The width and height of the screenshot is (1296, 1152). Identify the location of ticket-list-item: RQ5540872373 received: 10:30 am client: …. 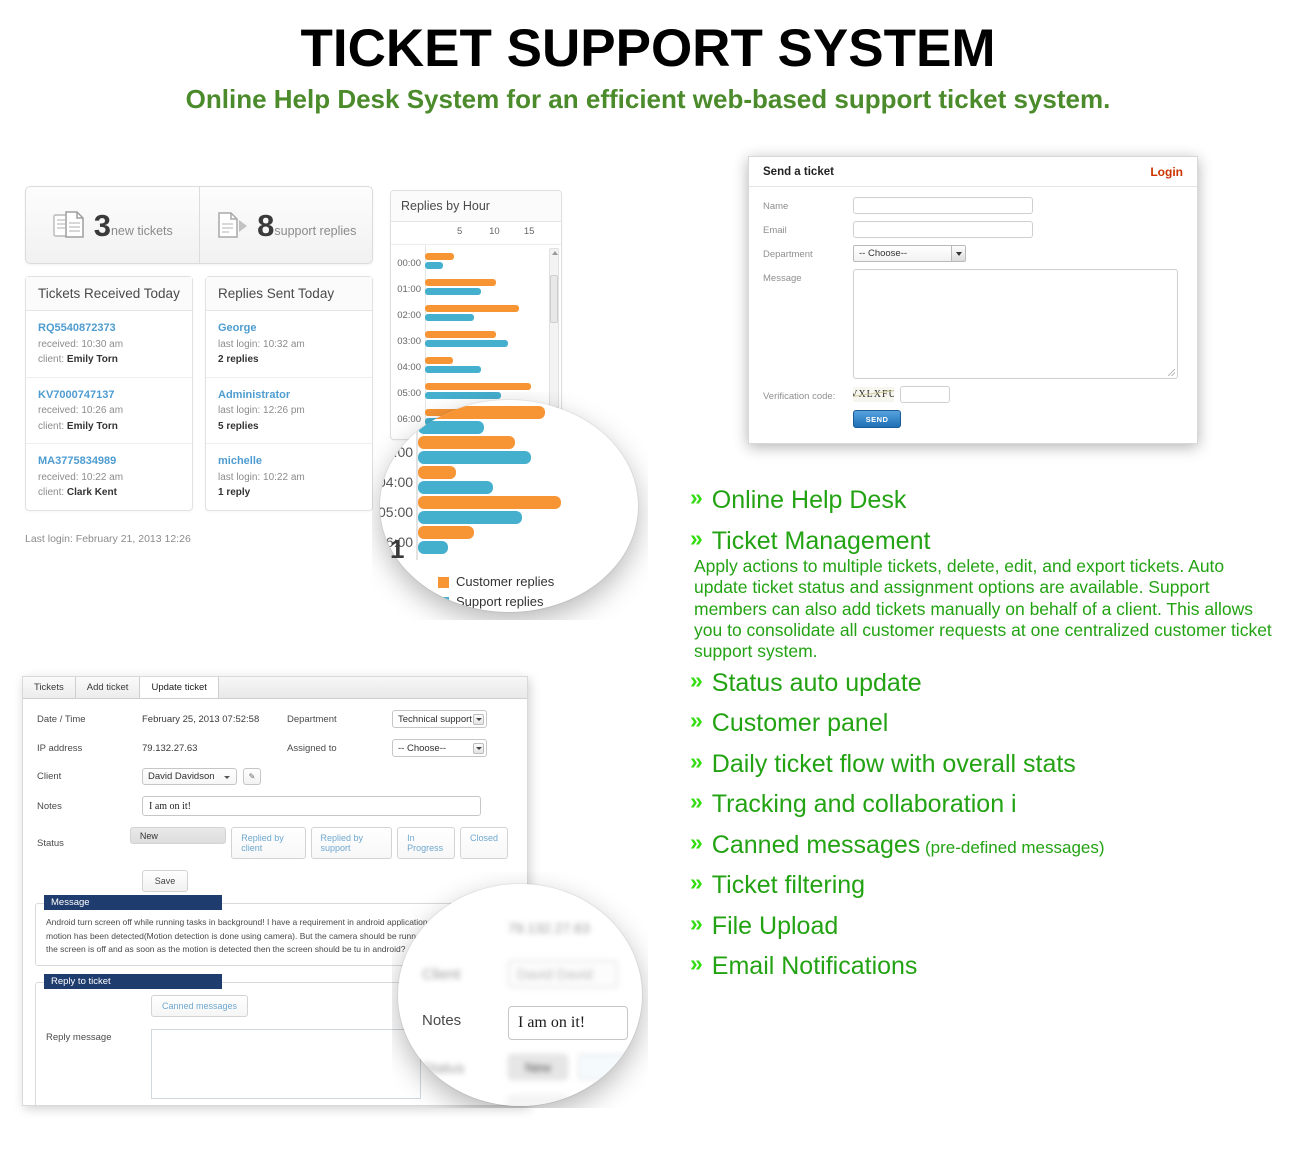
(109, 344).